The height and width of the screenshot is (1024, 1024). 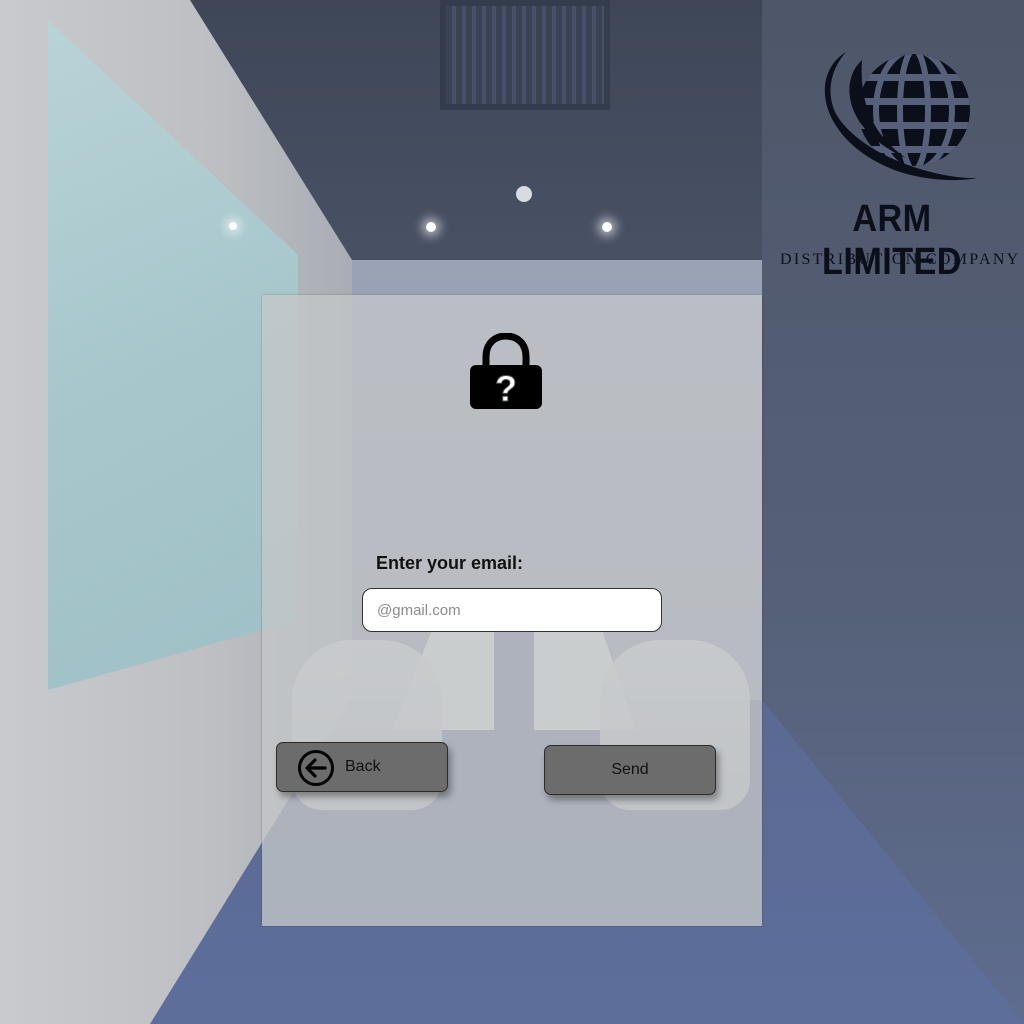 What do you see at coordinates (900, 259) in the screenshot?
I see `company-tagline: DISTRIBUTION COMPANY` at bounding box center [900, 259].